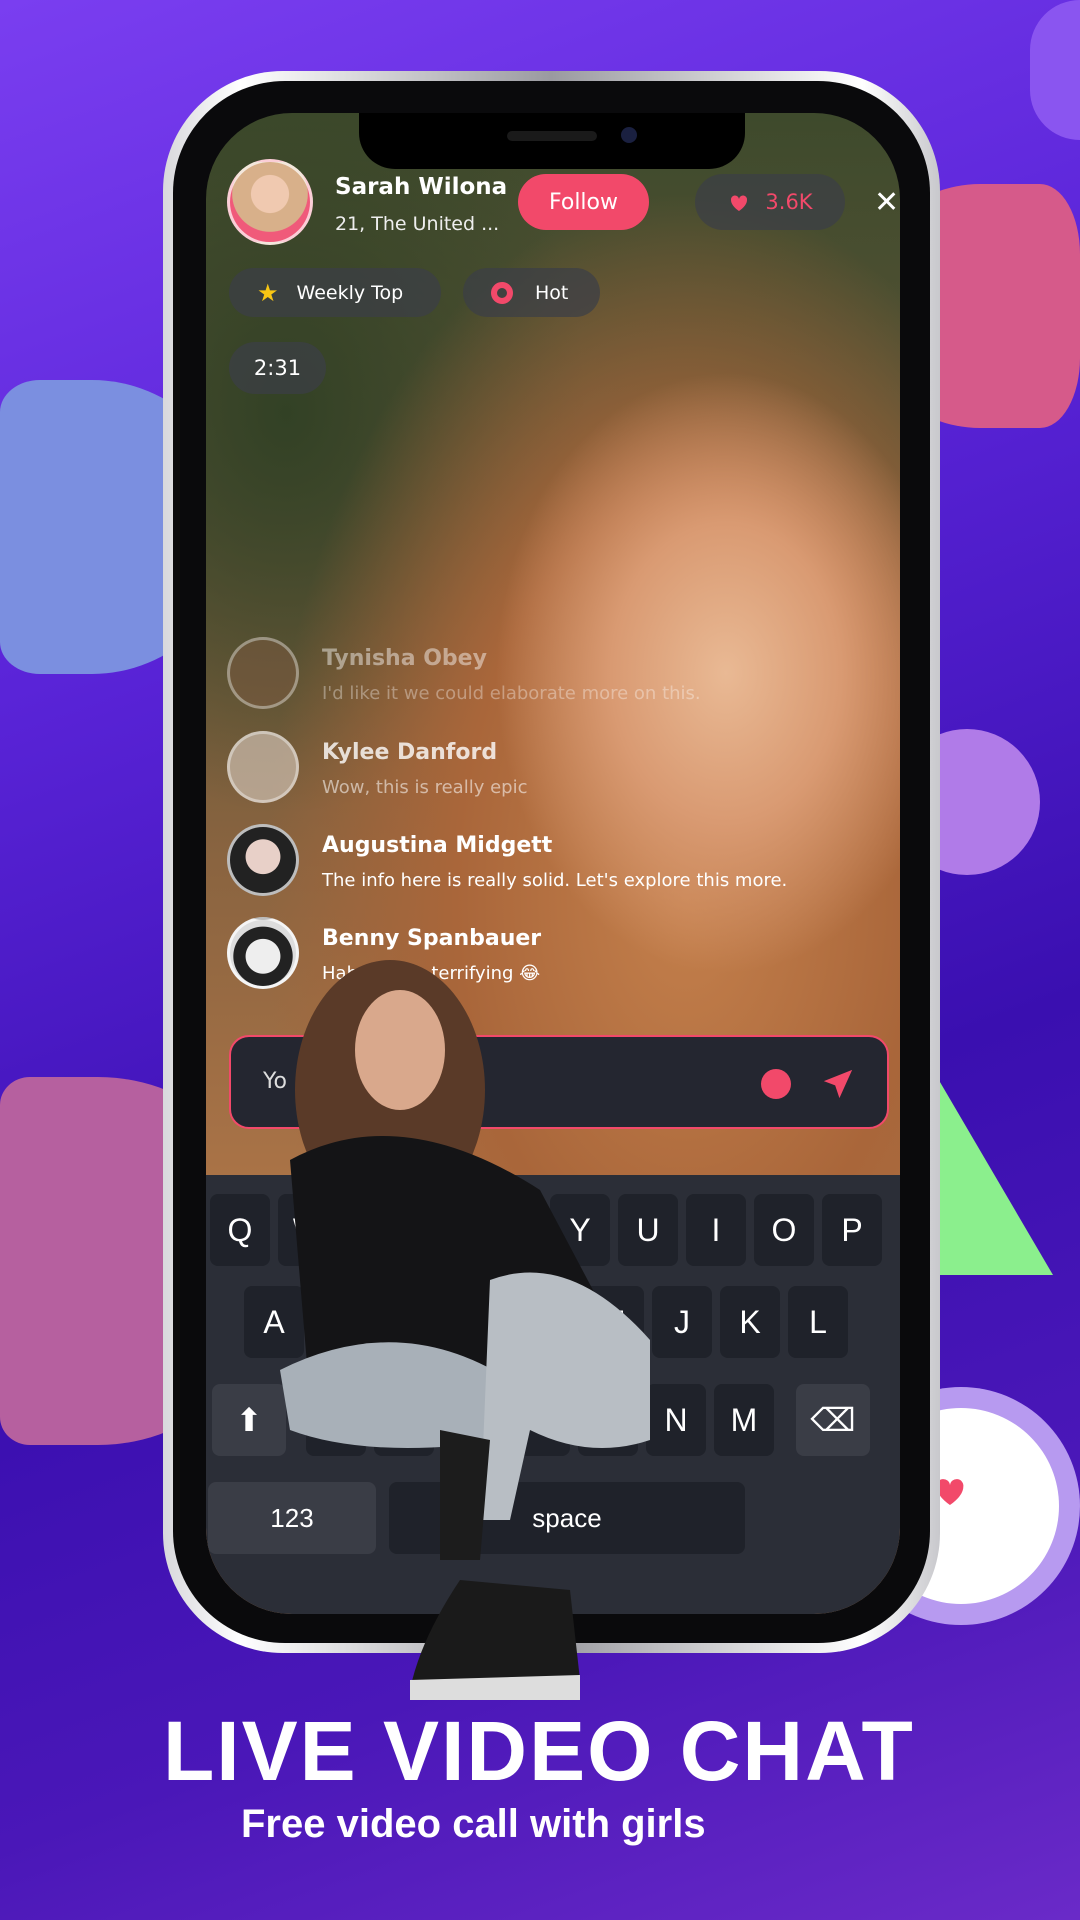 The image size is (1080, 1920). I want to click on likes-count: 3.6K, so click(789, 202).